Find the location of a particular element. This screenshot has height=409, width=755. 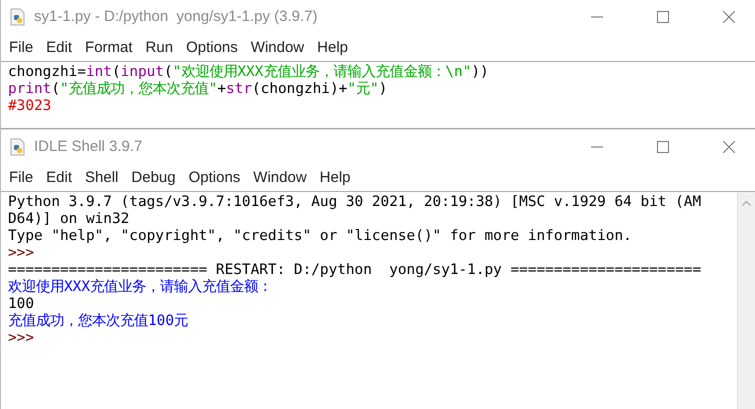

code-text: ) is located at coordinates (383, 89).